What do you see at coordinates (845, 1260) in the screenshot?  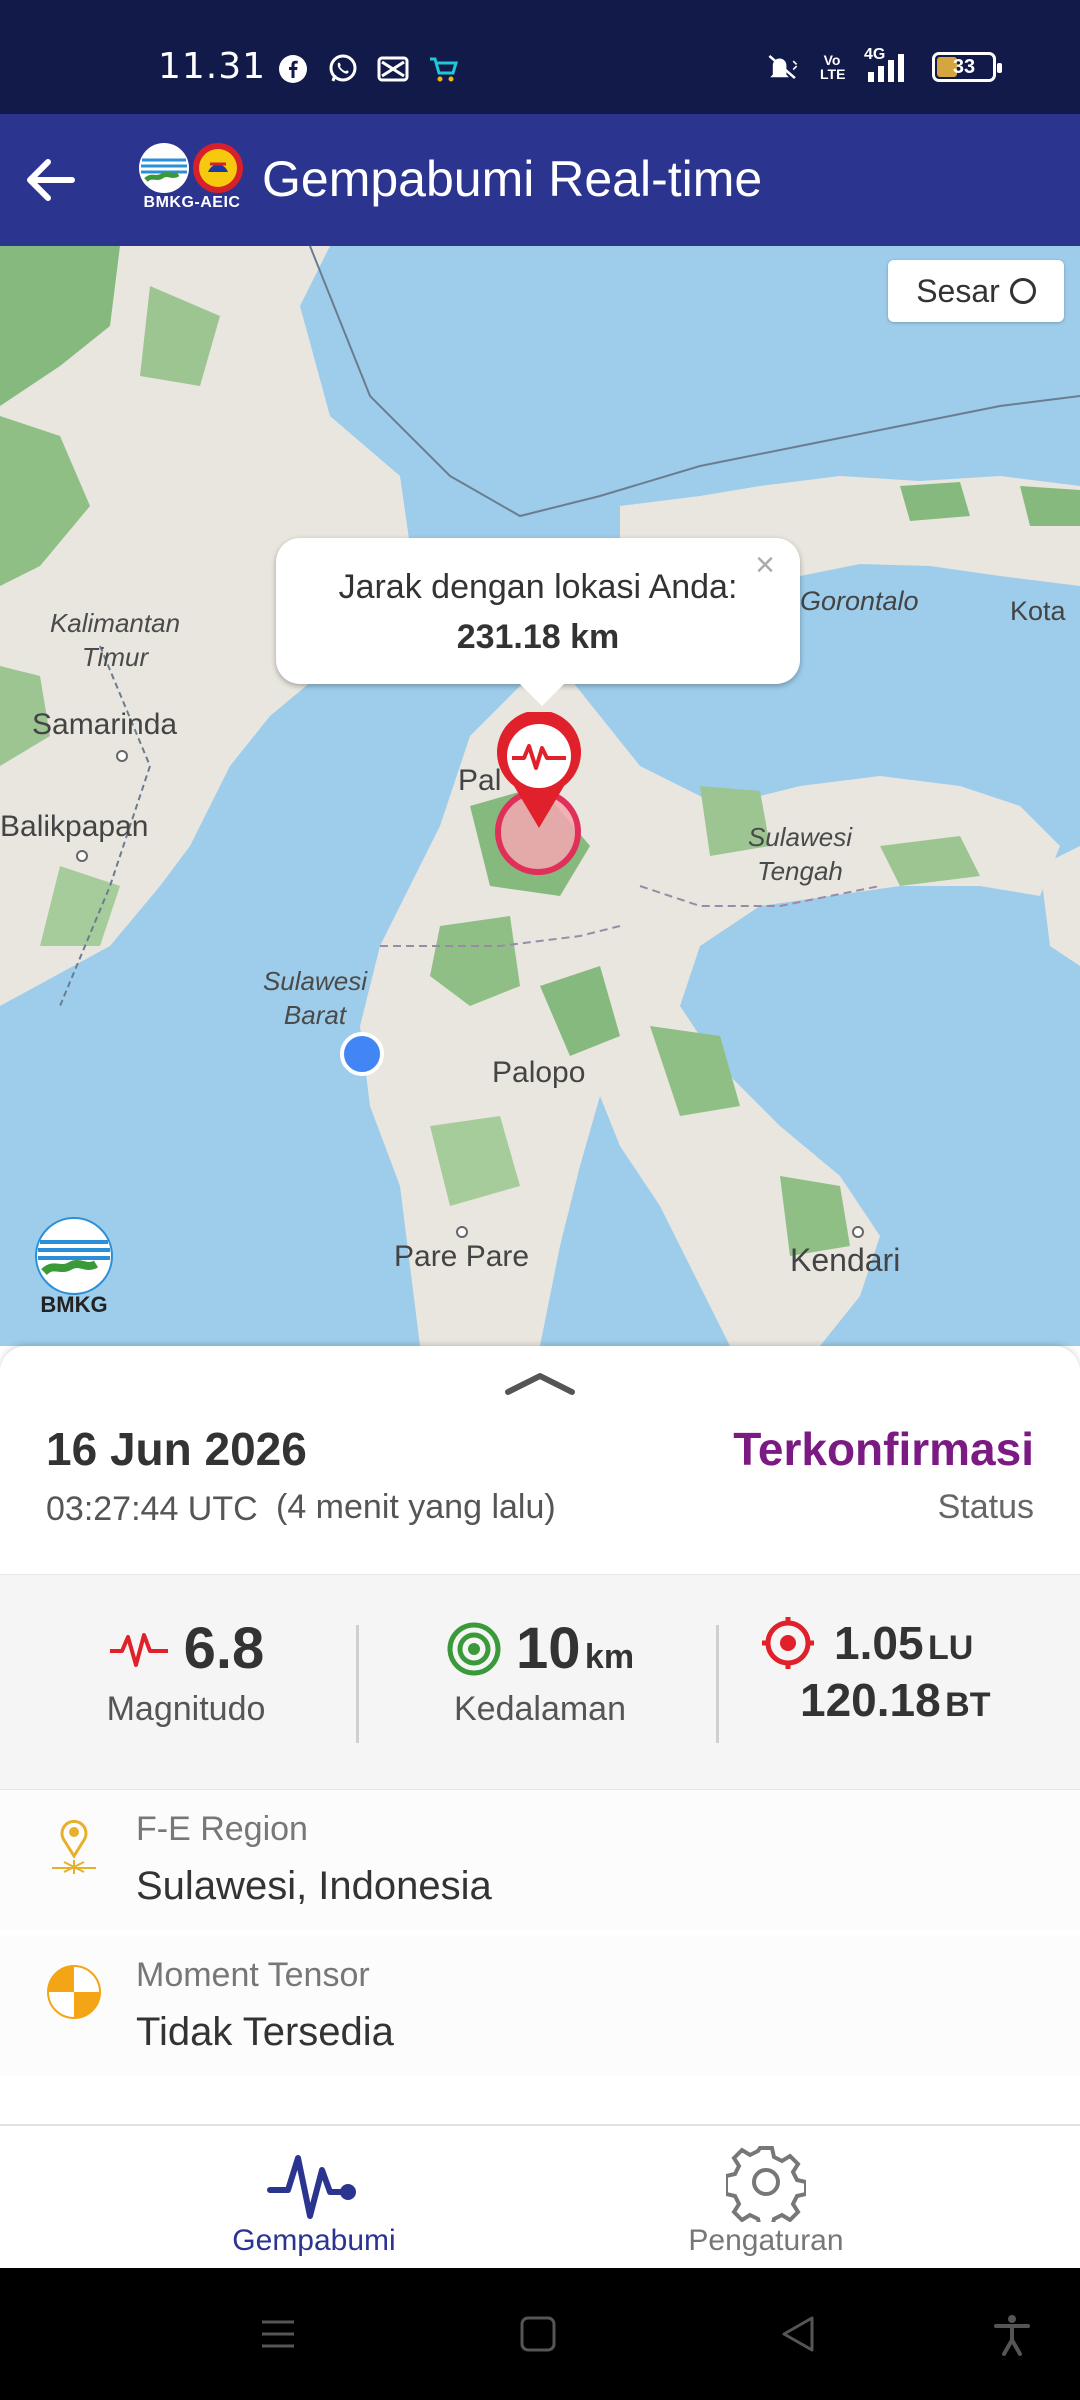 I see `map-label-kendari: Kendari` at bounding box center [845, 1260].